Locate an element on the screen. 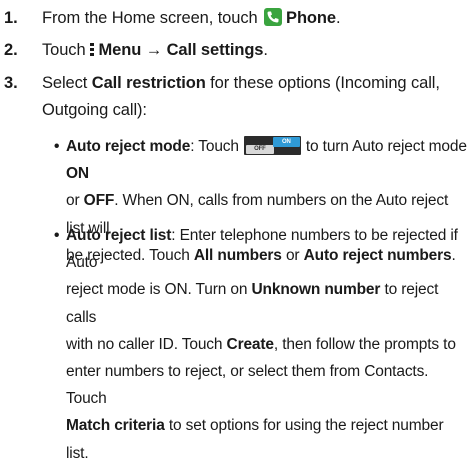 This screenshot has width=473, height=467. step-number: 1. is located at coordinates (11, 18).